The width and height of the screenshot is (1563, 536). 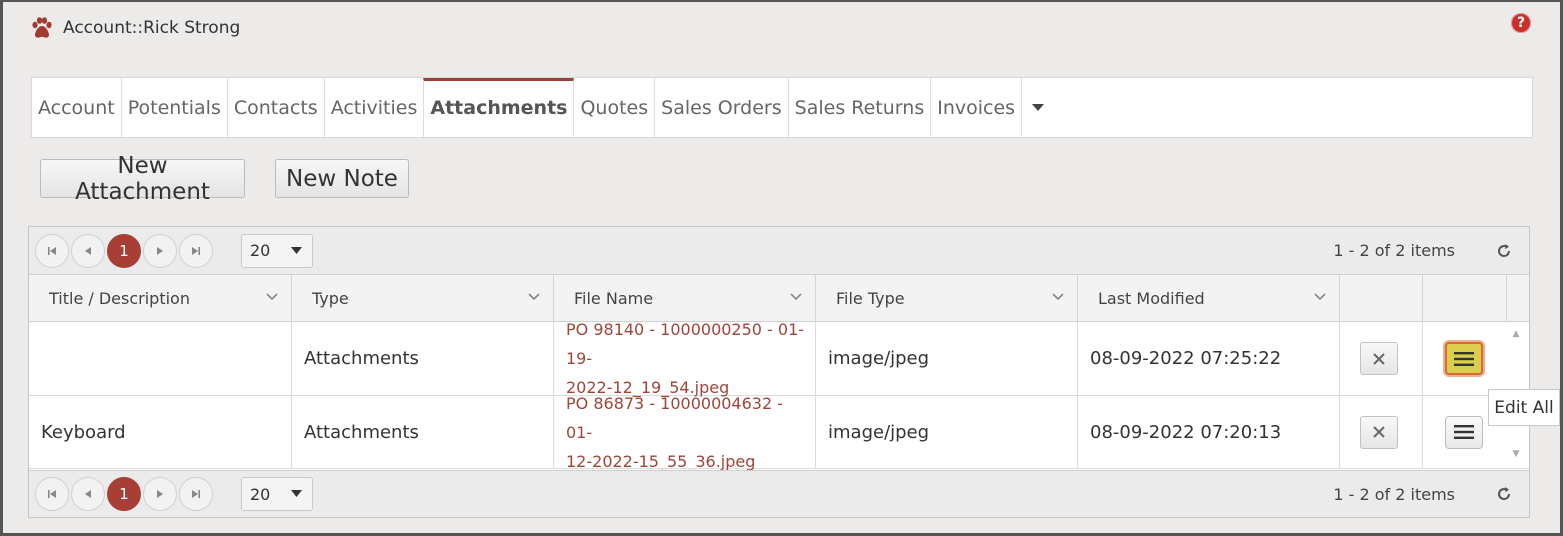 What do you see at coordinates (614, 298) in the screenshot?
I see `column-file-name-label: File Name` at bounding box center [614, 298].